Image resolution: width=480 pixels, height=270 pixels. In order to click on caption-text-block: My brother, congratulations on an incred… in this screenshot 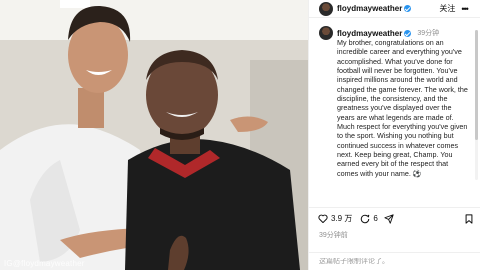, I will do `click(404, 108)`.